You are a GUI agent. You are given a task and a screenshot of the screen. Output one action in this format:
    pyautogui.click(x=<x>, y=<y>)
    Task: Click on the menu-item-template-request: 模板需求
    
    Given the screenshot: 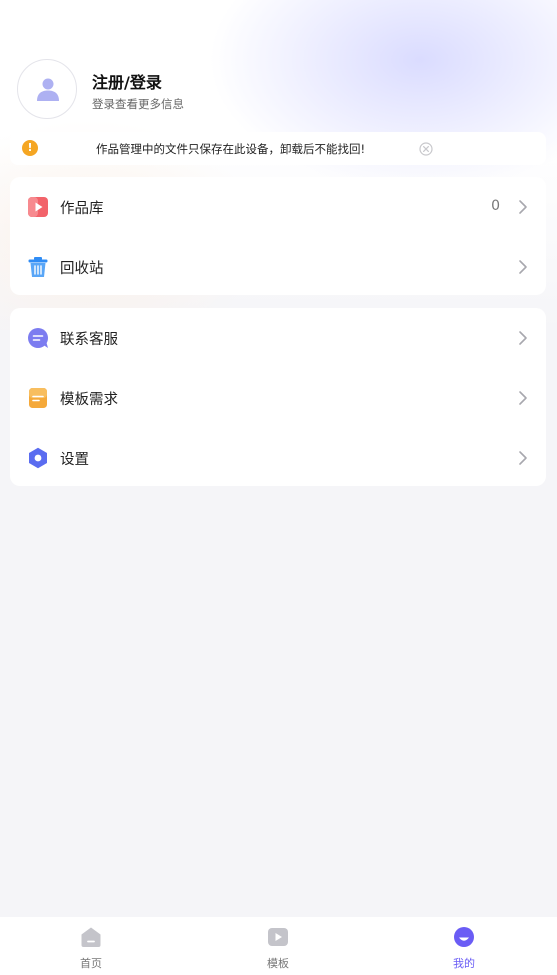 What is the action you would take?
    pyautogui.click(x=278, y=398)
    